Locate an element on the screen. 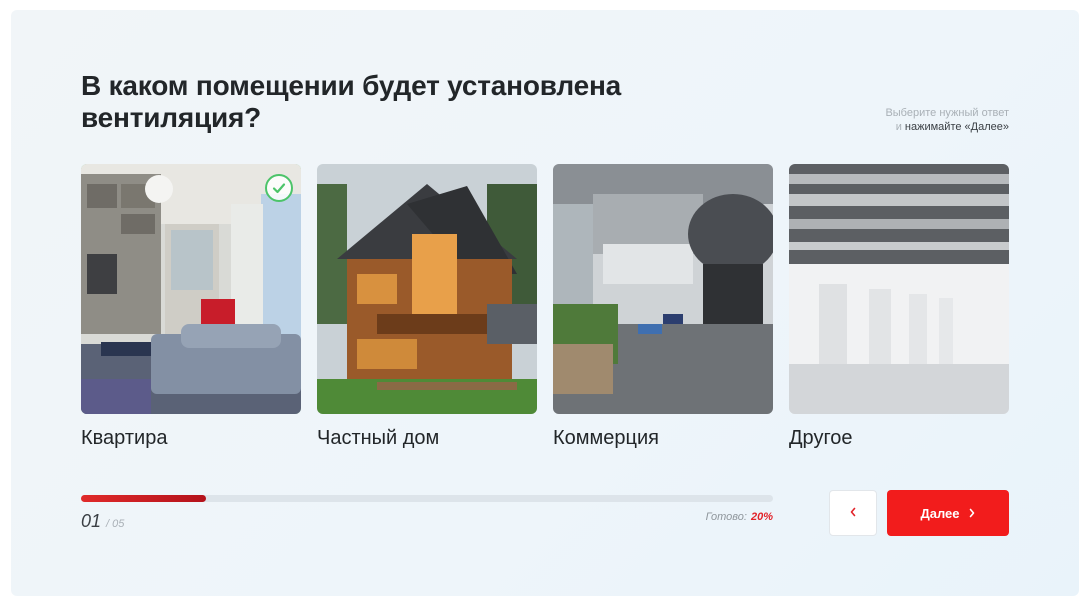 This screenshot has height=608, width=1090. option-apartment: Квартира is located at coordinates (191, 306).